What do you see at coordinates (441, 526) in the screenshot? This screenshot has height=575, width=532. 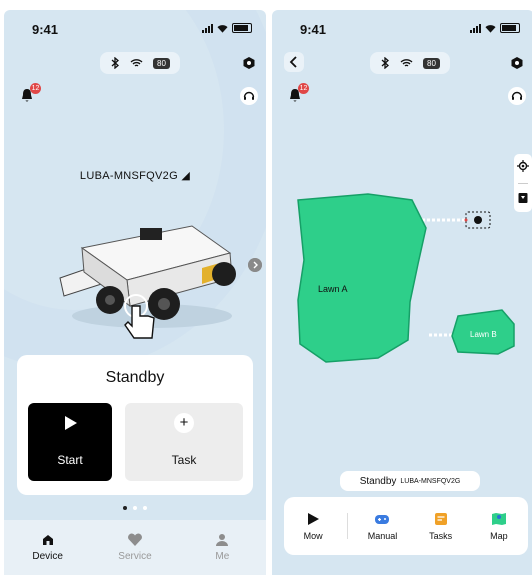 I see `tasks-button: Tasks` at bounding box center [441, 526].